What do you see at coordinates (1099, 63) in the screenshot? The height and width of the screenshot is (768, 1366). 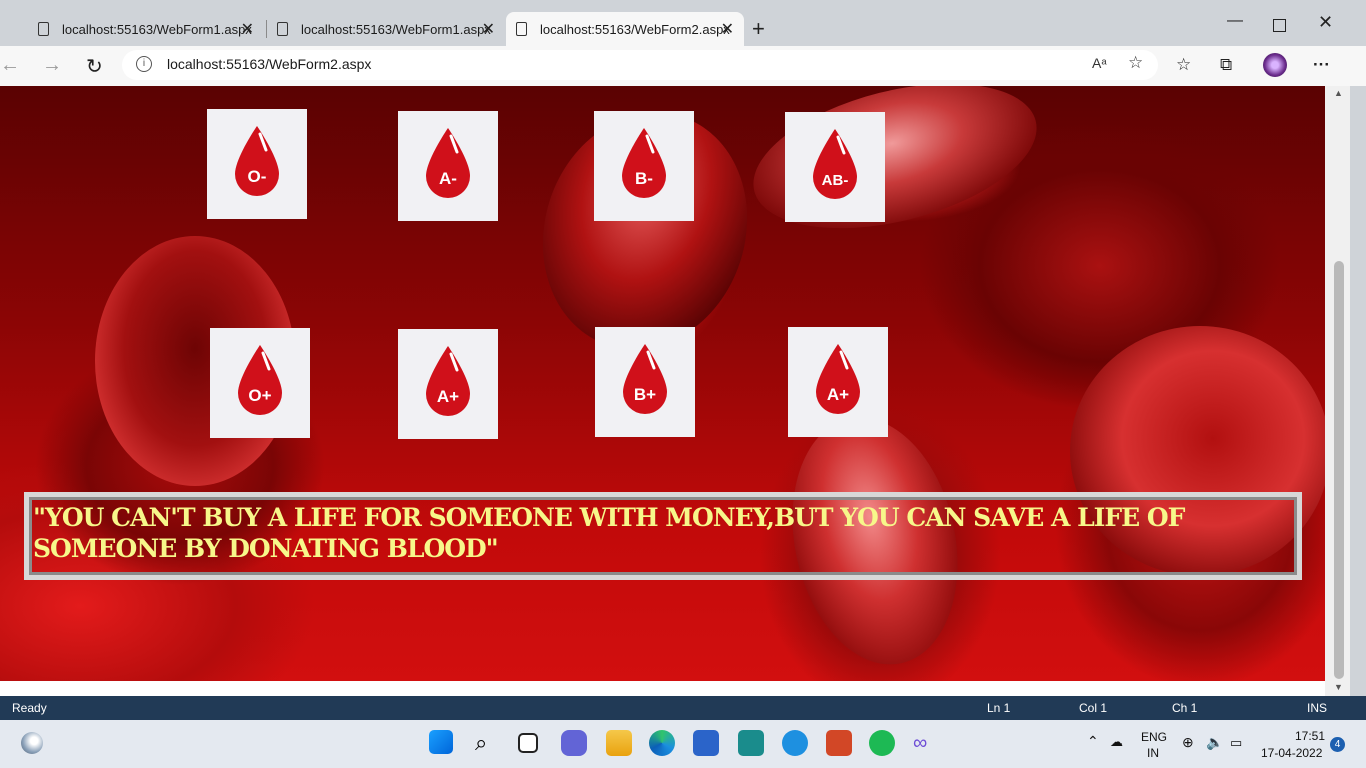 I see `read-aloud-icon: Aᵃ` at bounding box center [1099, 63].